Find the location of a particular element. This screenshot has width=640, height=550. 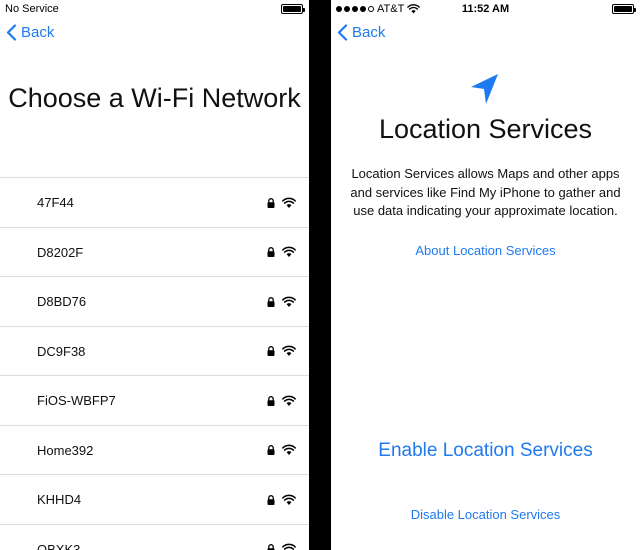

network-row: FiOS-WBFP7 is located at coordinates (154, 401).